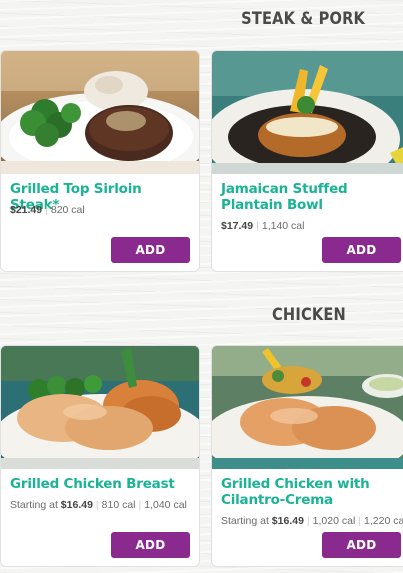 The width and height of the screenshot is (403, 573). Describe the element at coordinates (283, 226) in the screenshot. I see `item-calories: 1,140 cal` at that location.